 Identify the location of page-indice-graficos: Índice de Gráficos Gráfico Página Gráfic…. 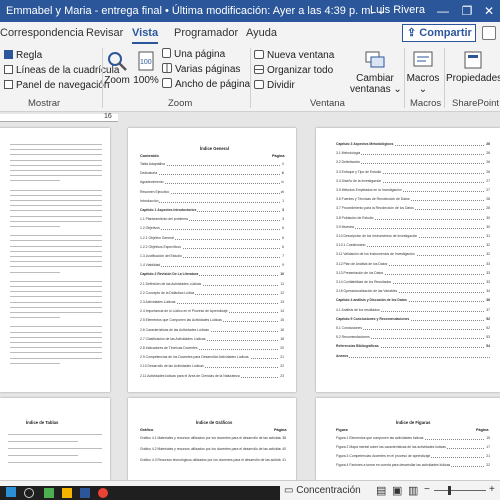
(212, 439).